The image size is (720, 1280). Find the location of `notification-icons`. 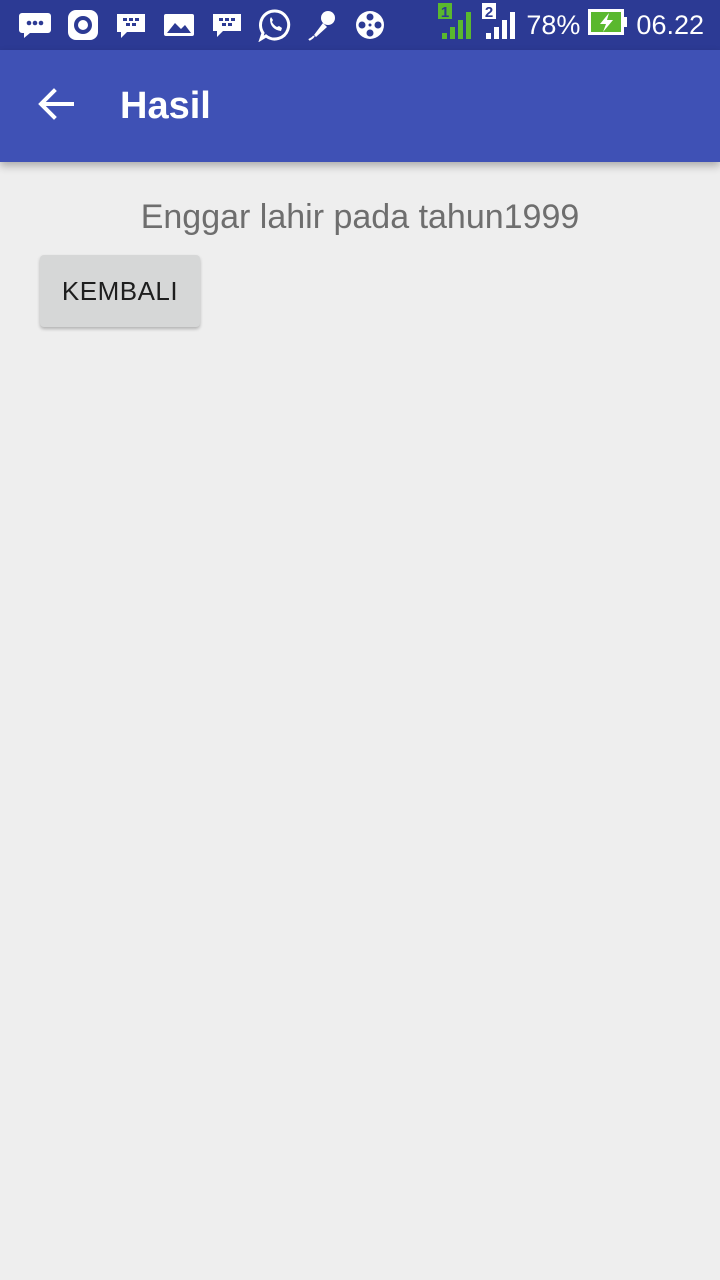

notification-icons is located at coordinates (194, 25).